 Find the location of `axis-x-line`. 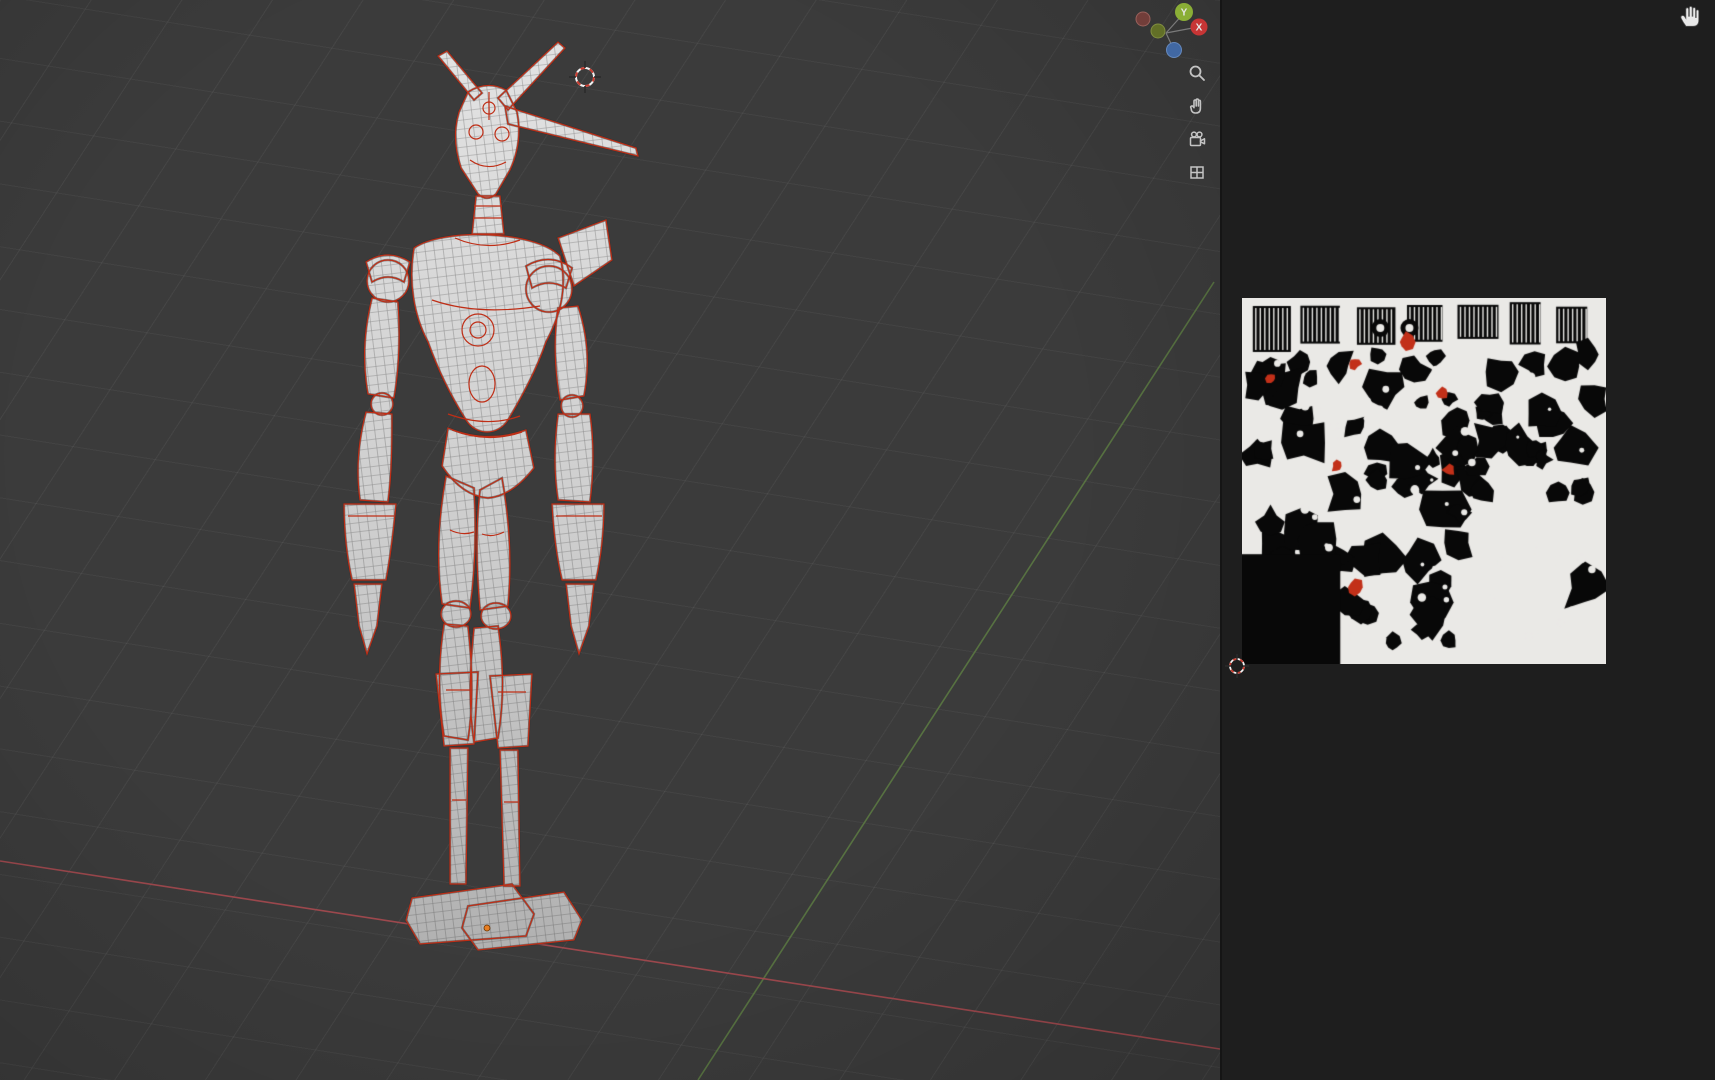

axis-x-line is located at coordinates (610, 955).